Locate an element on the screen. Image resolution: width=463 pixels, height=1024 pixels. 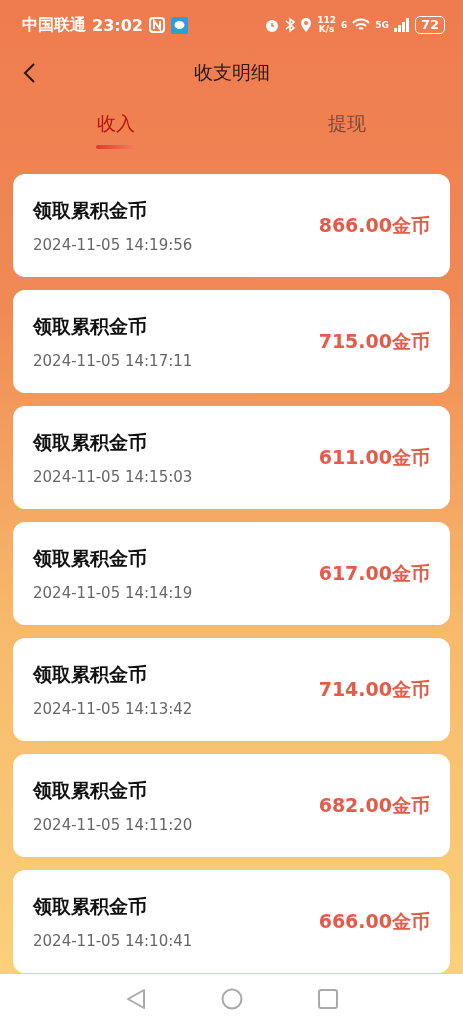
bluetooth-icon is located at coordinates (290, 25).